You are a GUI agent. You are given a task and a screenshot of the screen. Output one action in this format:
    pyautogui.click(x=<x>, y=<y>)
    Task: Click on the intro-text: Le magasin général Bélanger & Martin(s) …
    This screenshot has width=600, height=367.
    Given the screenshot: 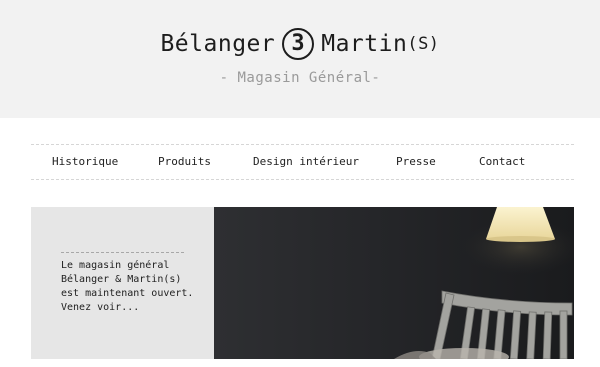 What is the action you would take?
    pyautogui.click(x=136, y=287)
    